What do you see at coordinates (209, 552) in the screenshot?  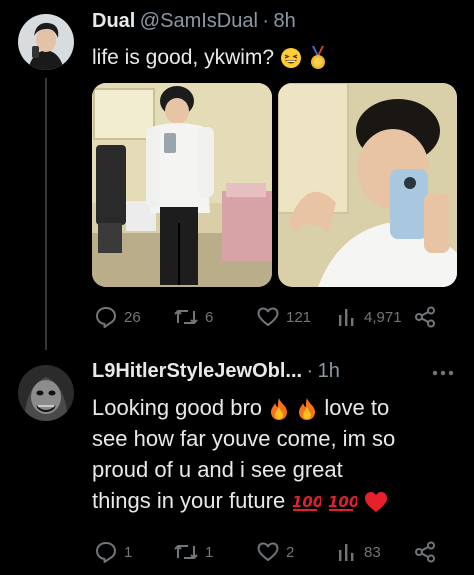 I see `reply-retweet-count: 1` at bounding box center [209, 552].